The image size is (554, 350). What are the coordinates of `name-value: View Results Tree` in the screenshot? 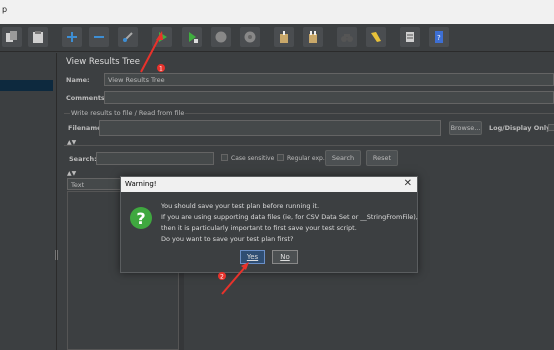 It's located at (136, 80).